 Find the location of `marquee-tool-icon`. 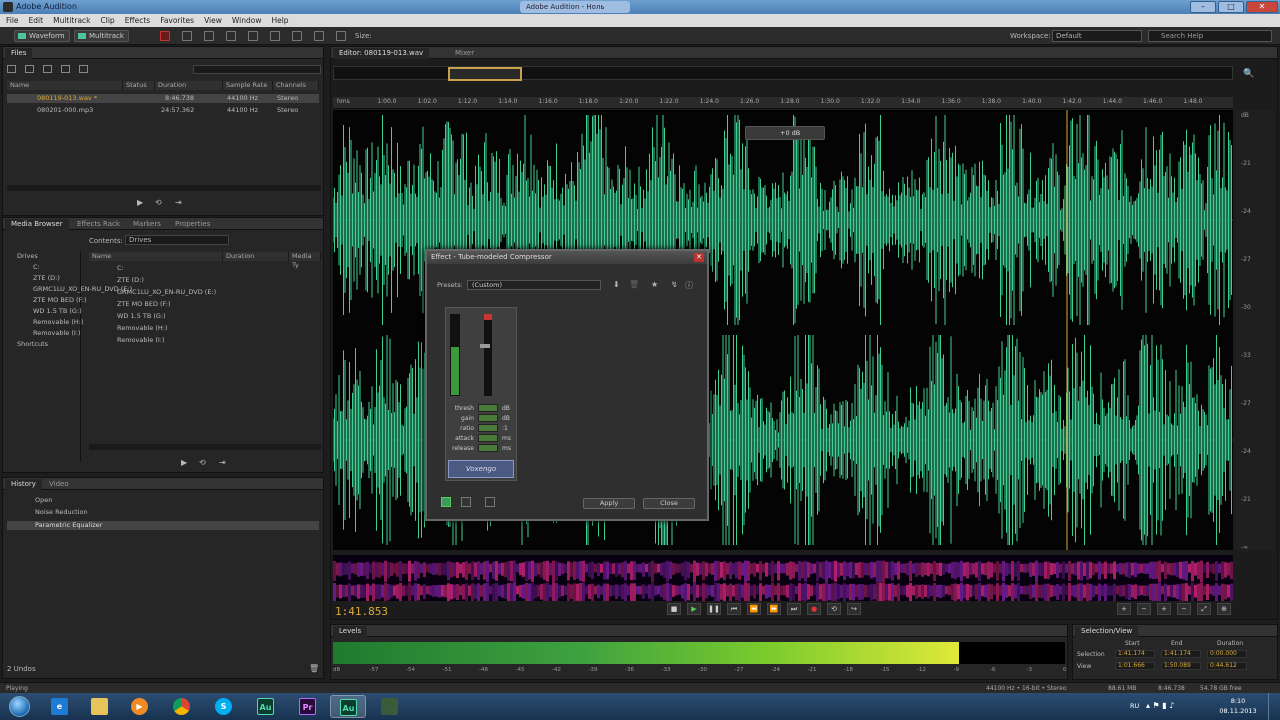

marquee-tool-icon is located at coordinates (297, 36).